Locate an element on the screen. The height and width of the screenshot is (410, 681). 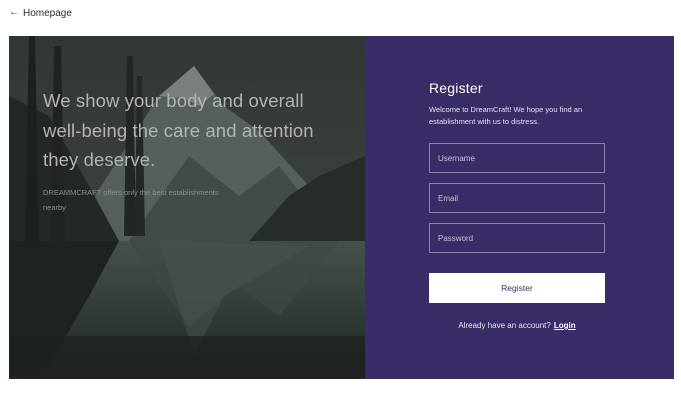
back-to-homepage-link: ← Homepage is located at coordinates (40, 13).